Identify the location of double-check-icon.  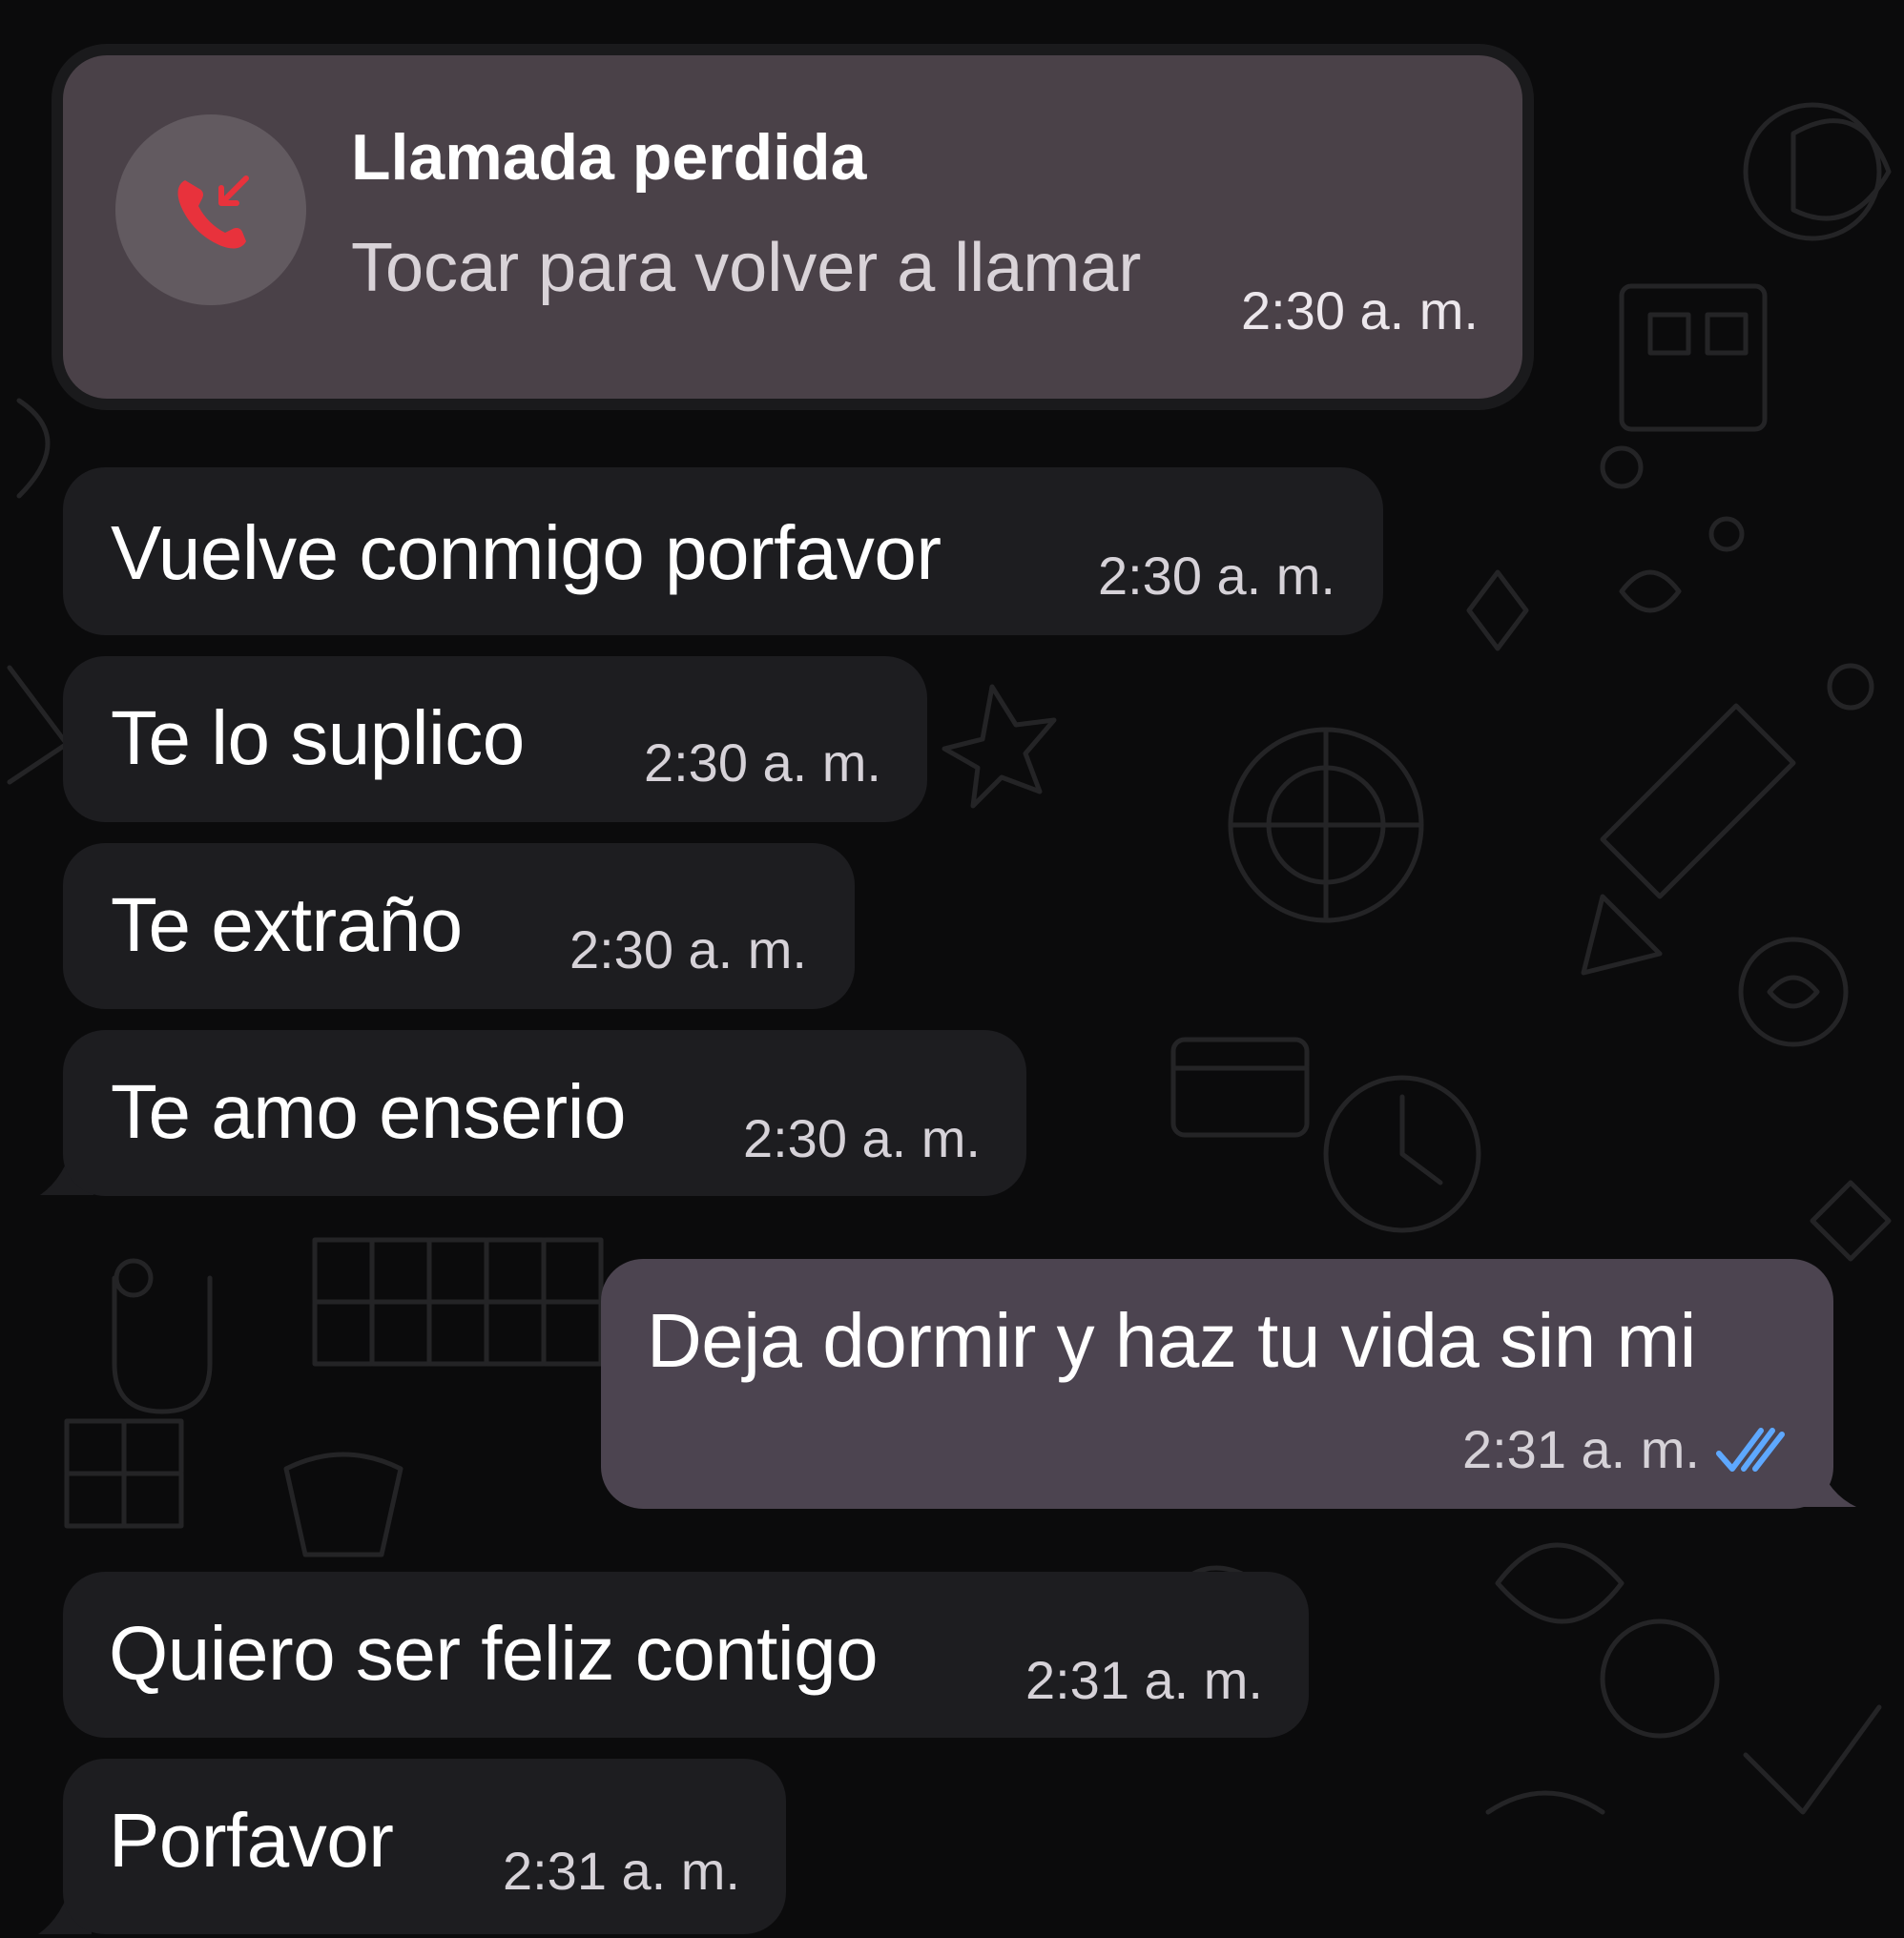
(1750, 1450).